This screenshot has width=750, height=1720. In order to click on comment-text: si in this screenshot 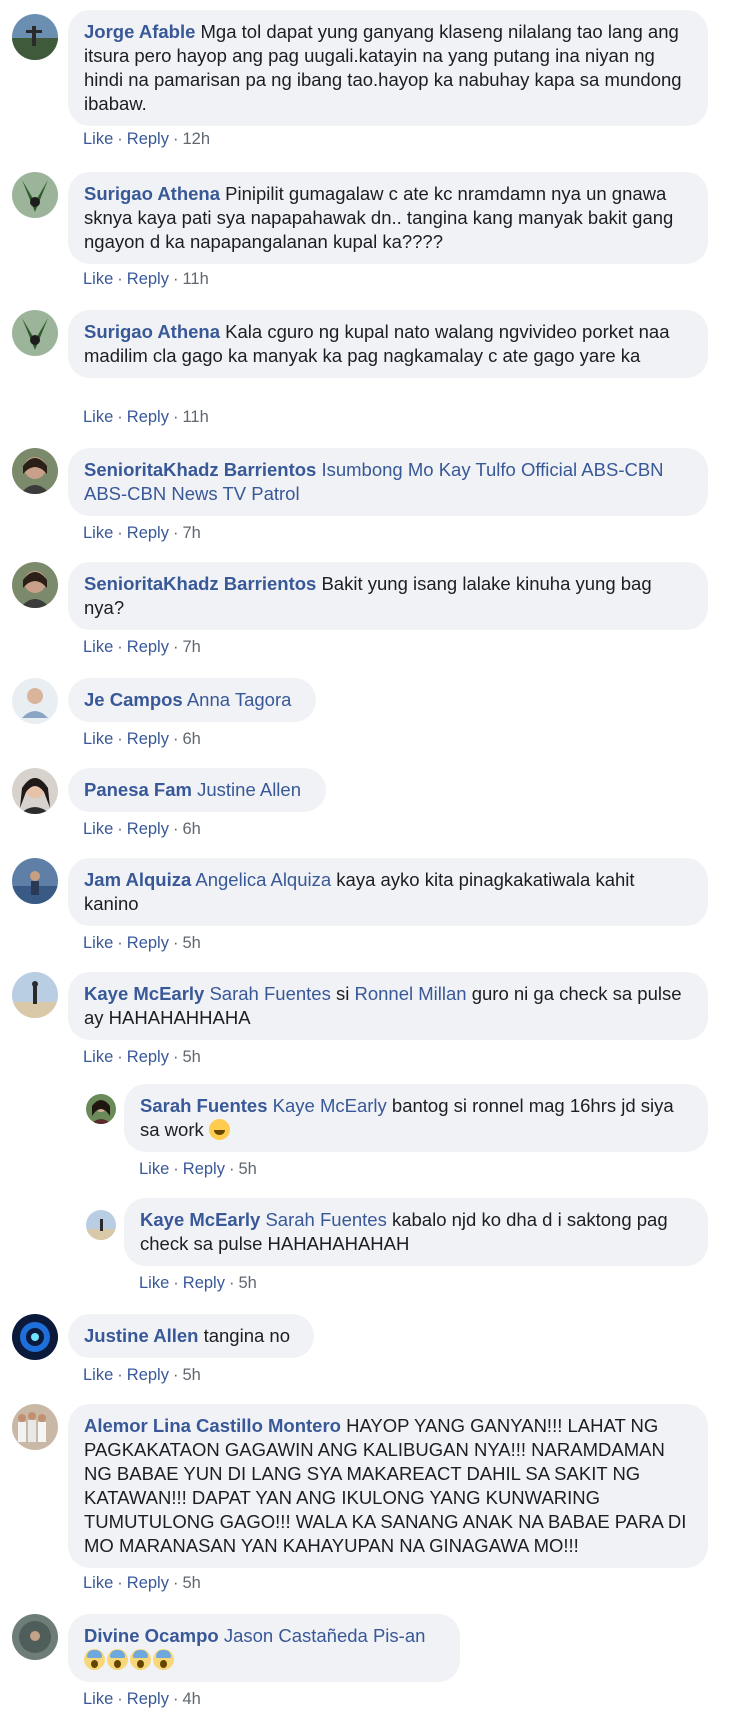, I will do `click(342, 993)`.